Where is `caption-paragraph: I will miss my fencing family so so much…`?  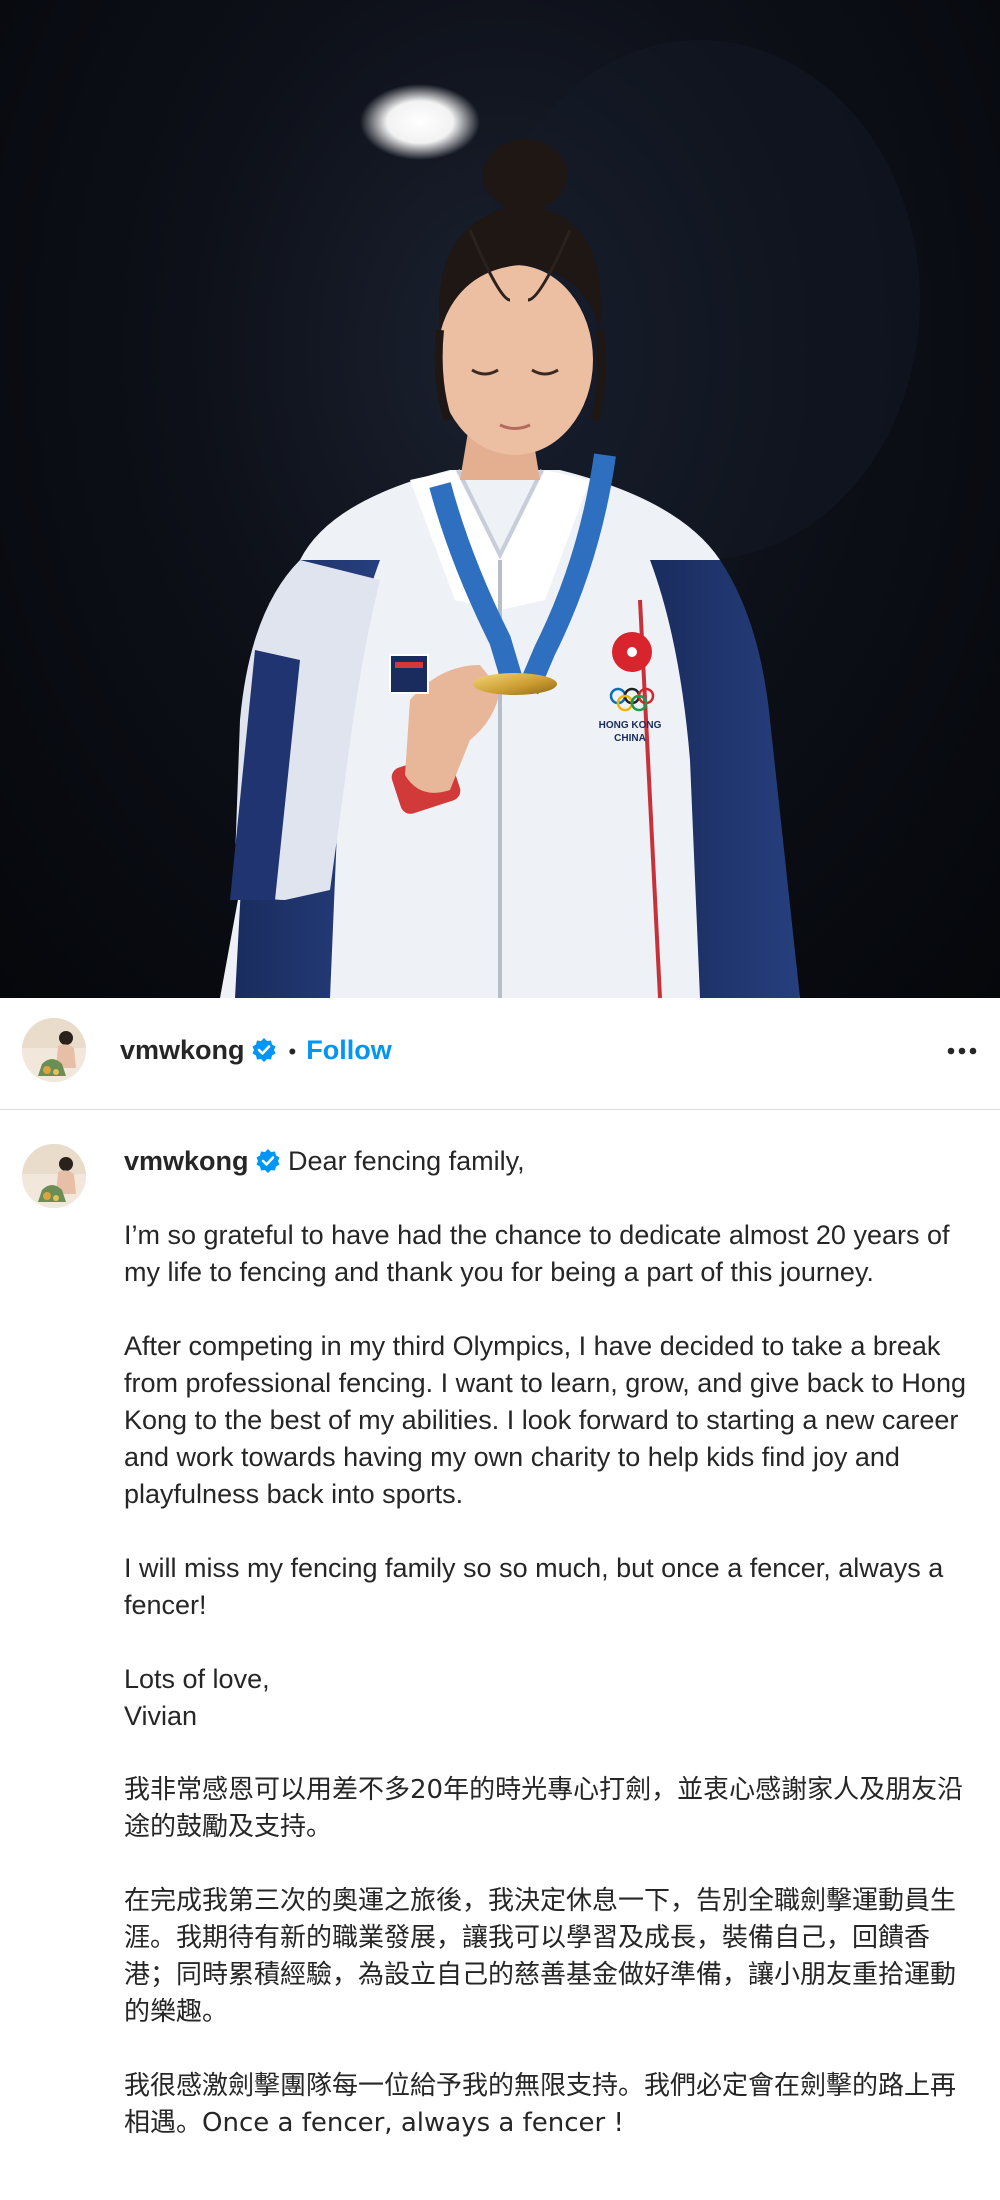
caption-paragraph: I will miss my fencing family so so much… is located at coordinates (534, 1586).